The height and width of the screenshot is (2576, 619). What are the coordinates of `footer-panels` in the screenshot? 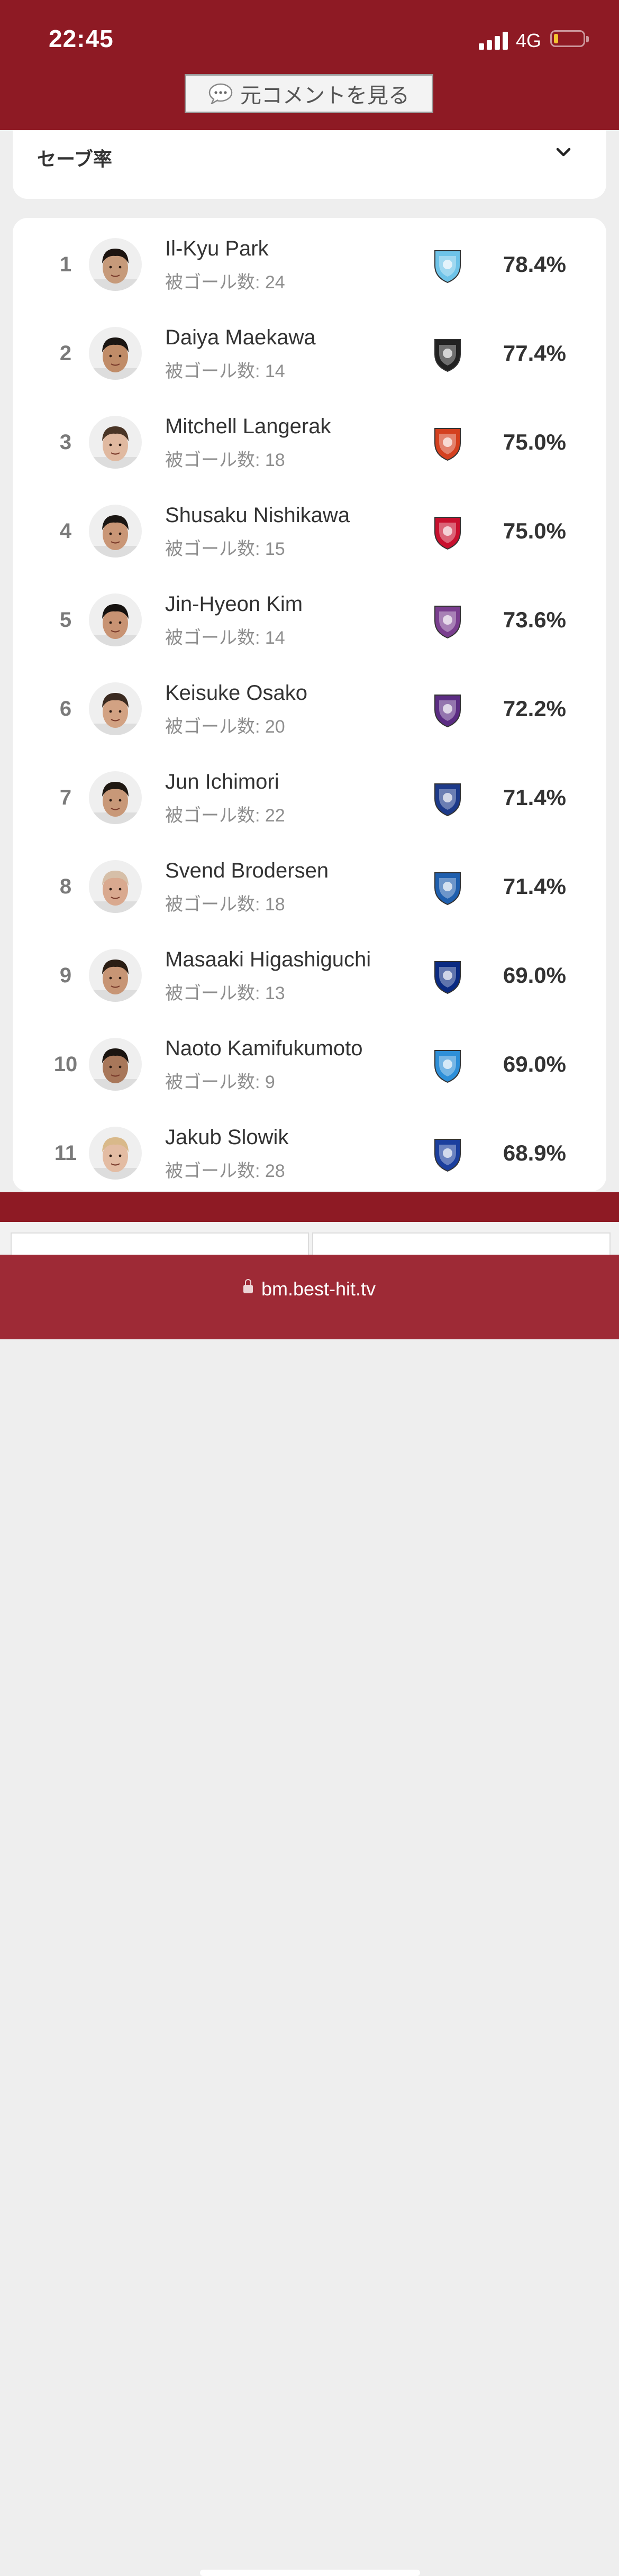 It's located at (309, 1243).